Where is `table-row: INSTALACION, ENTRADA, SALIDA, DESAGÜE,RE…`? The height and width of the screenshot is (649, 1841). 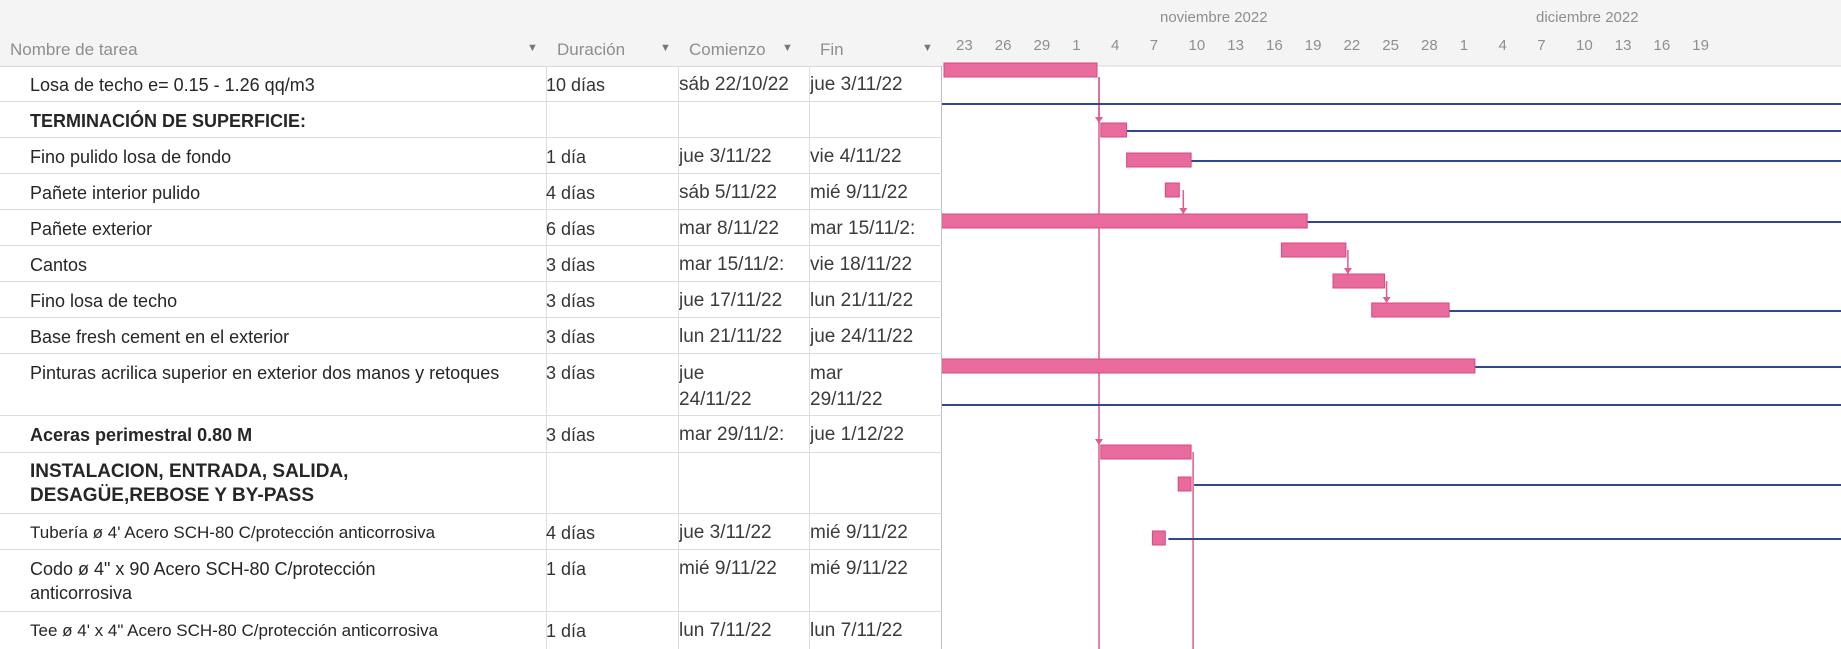 table-row: INSTALACION, ENTRADA, SALIDA, DESAGÜE,RE… is located at coordinates (471, 483).